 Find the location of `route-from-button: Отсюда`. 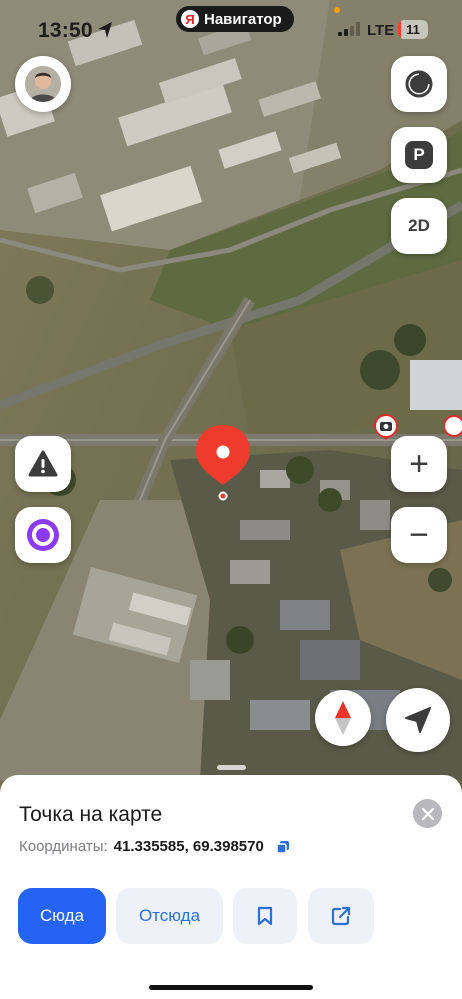

route-from-button: Отсюда is located at coordinates (169, 916).